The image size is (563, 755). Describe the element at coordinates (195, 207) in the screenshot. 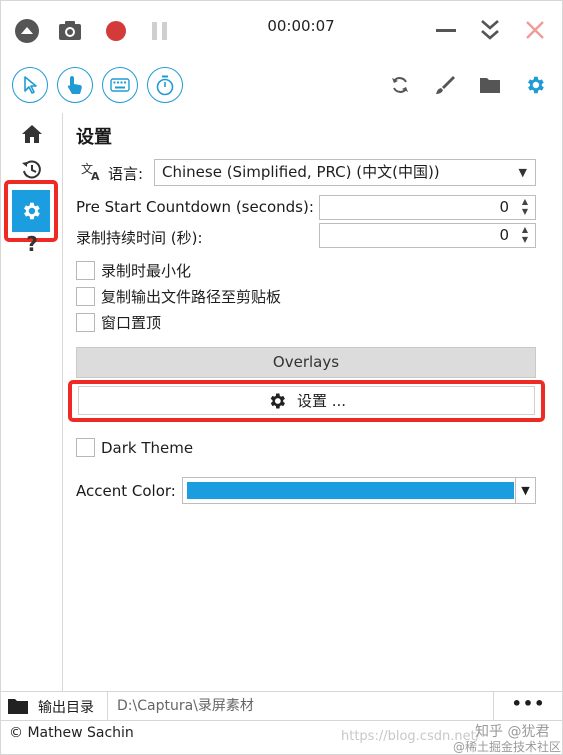

I see `countdown-label: Pre Start Countdown (seconds):` at that location.